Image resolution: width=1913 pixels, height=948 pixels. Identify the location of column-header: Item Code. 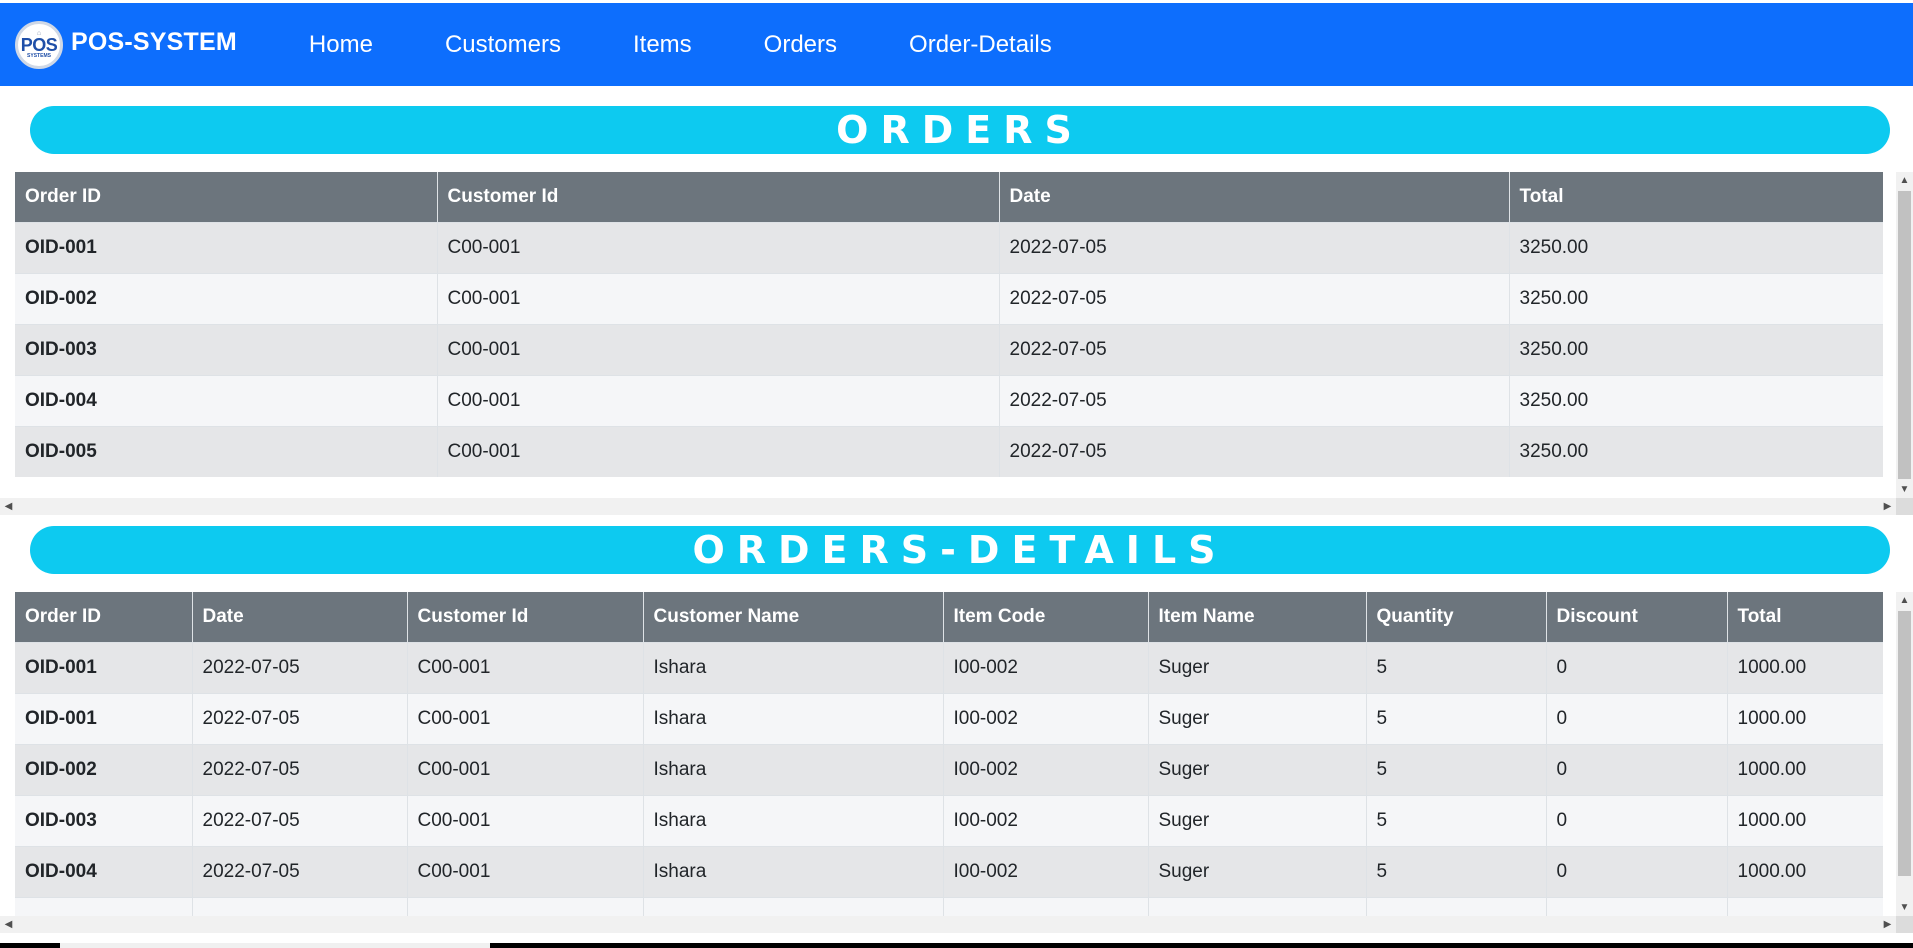
(1046, 617).